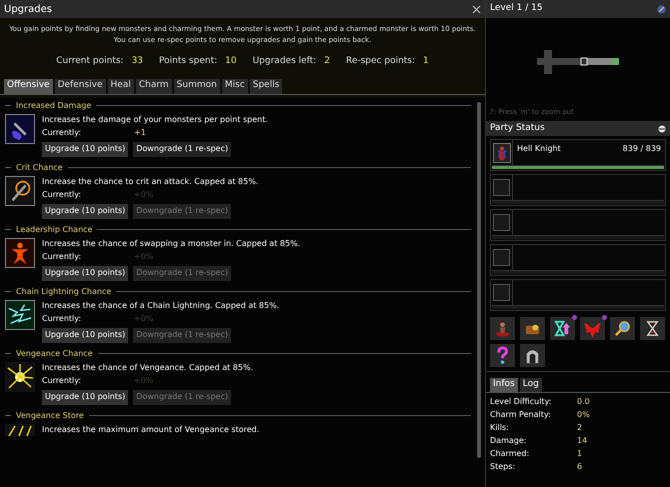 The image size is (670, 487). I want to click on member-hp: 839 / 839, so click(641, 149).